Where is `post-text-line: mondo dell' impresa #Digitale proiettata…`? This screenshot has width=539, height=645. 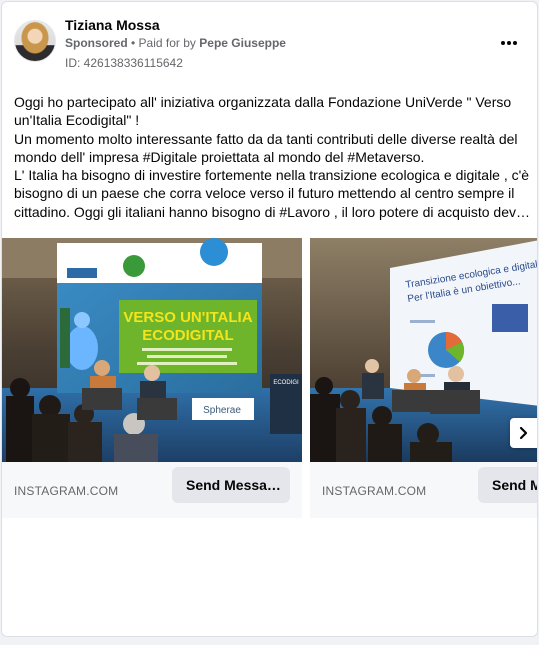 post-text-line: mondo dell' impresa #Digitale proiettata… is located at coordinates (219, 156).